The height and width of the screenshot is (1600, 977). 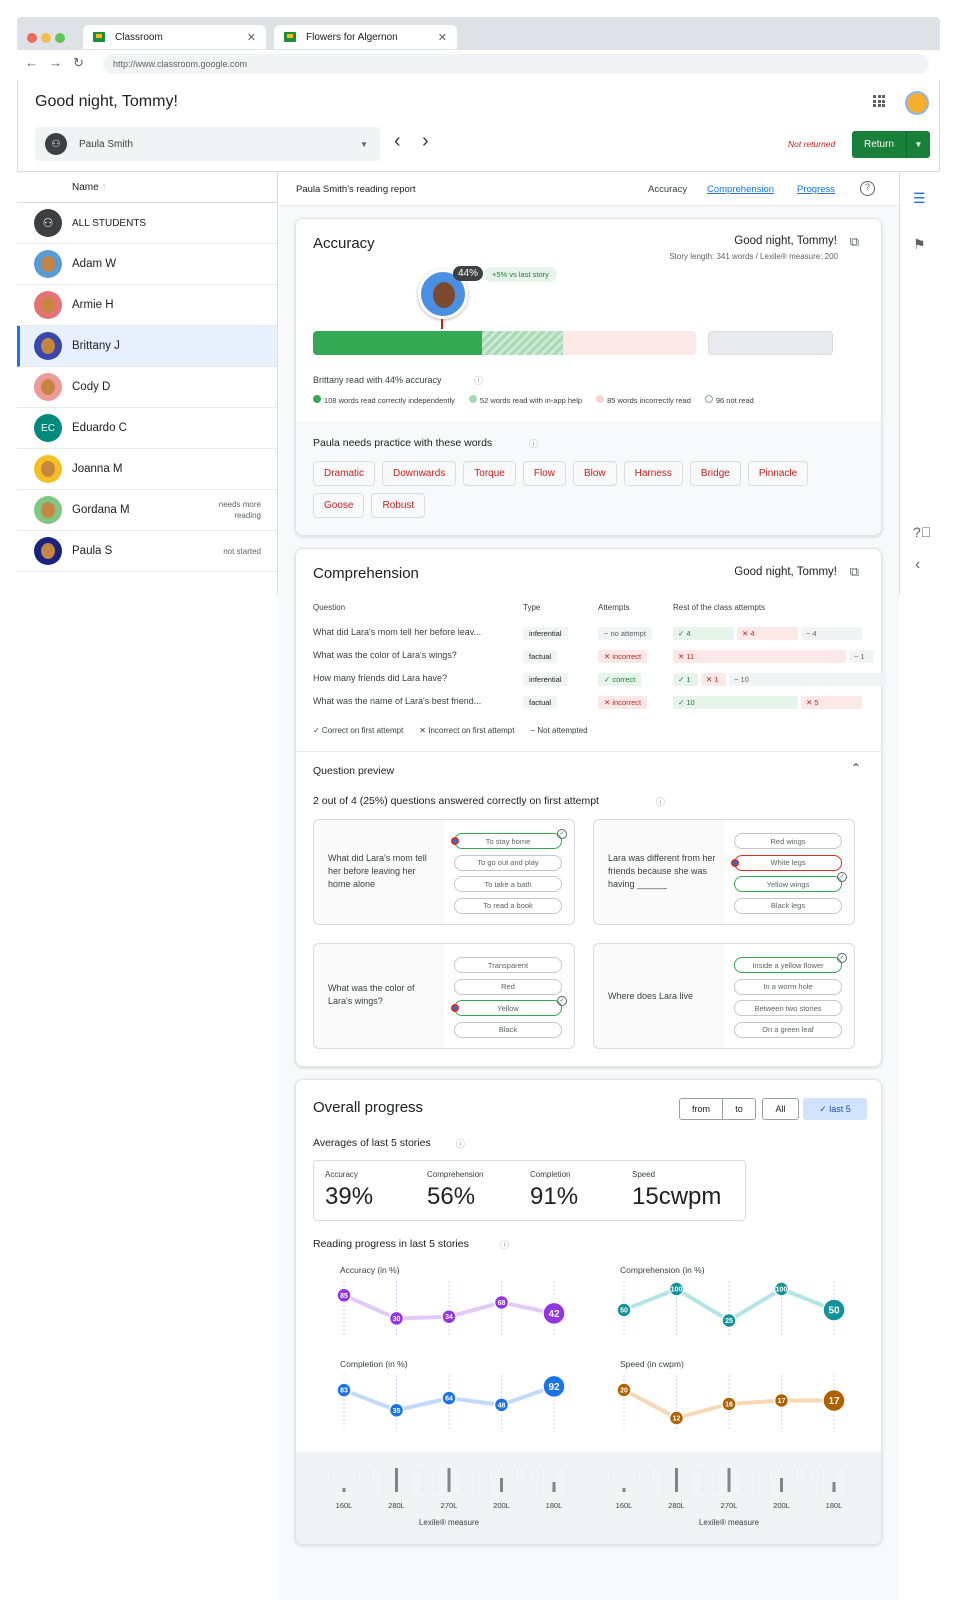 I want to click on tab-comprehension: Comprehension, so click(x=740, y=189).